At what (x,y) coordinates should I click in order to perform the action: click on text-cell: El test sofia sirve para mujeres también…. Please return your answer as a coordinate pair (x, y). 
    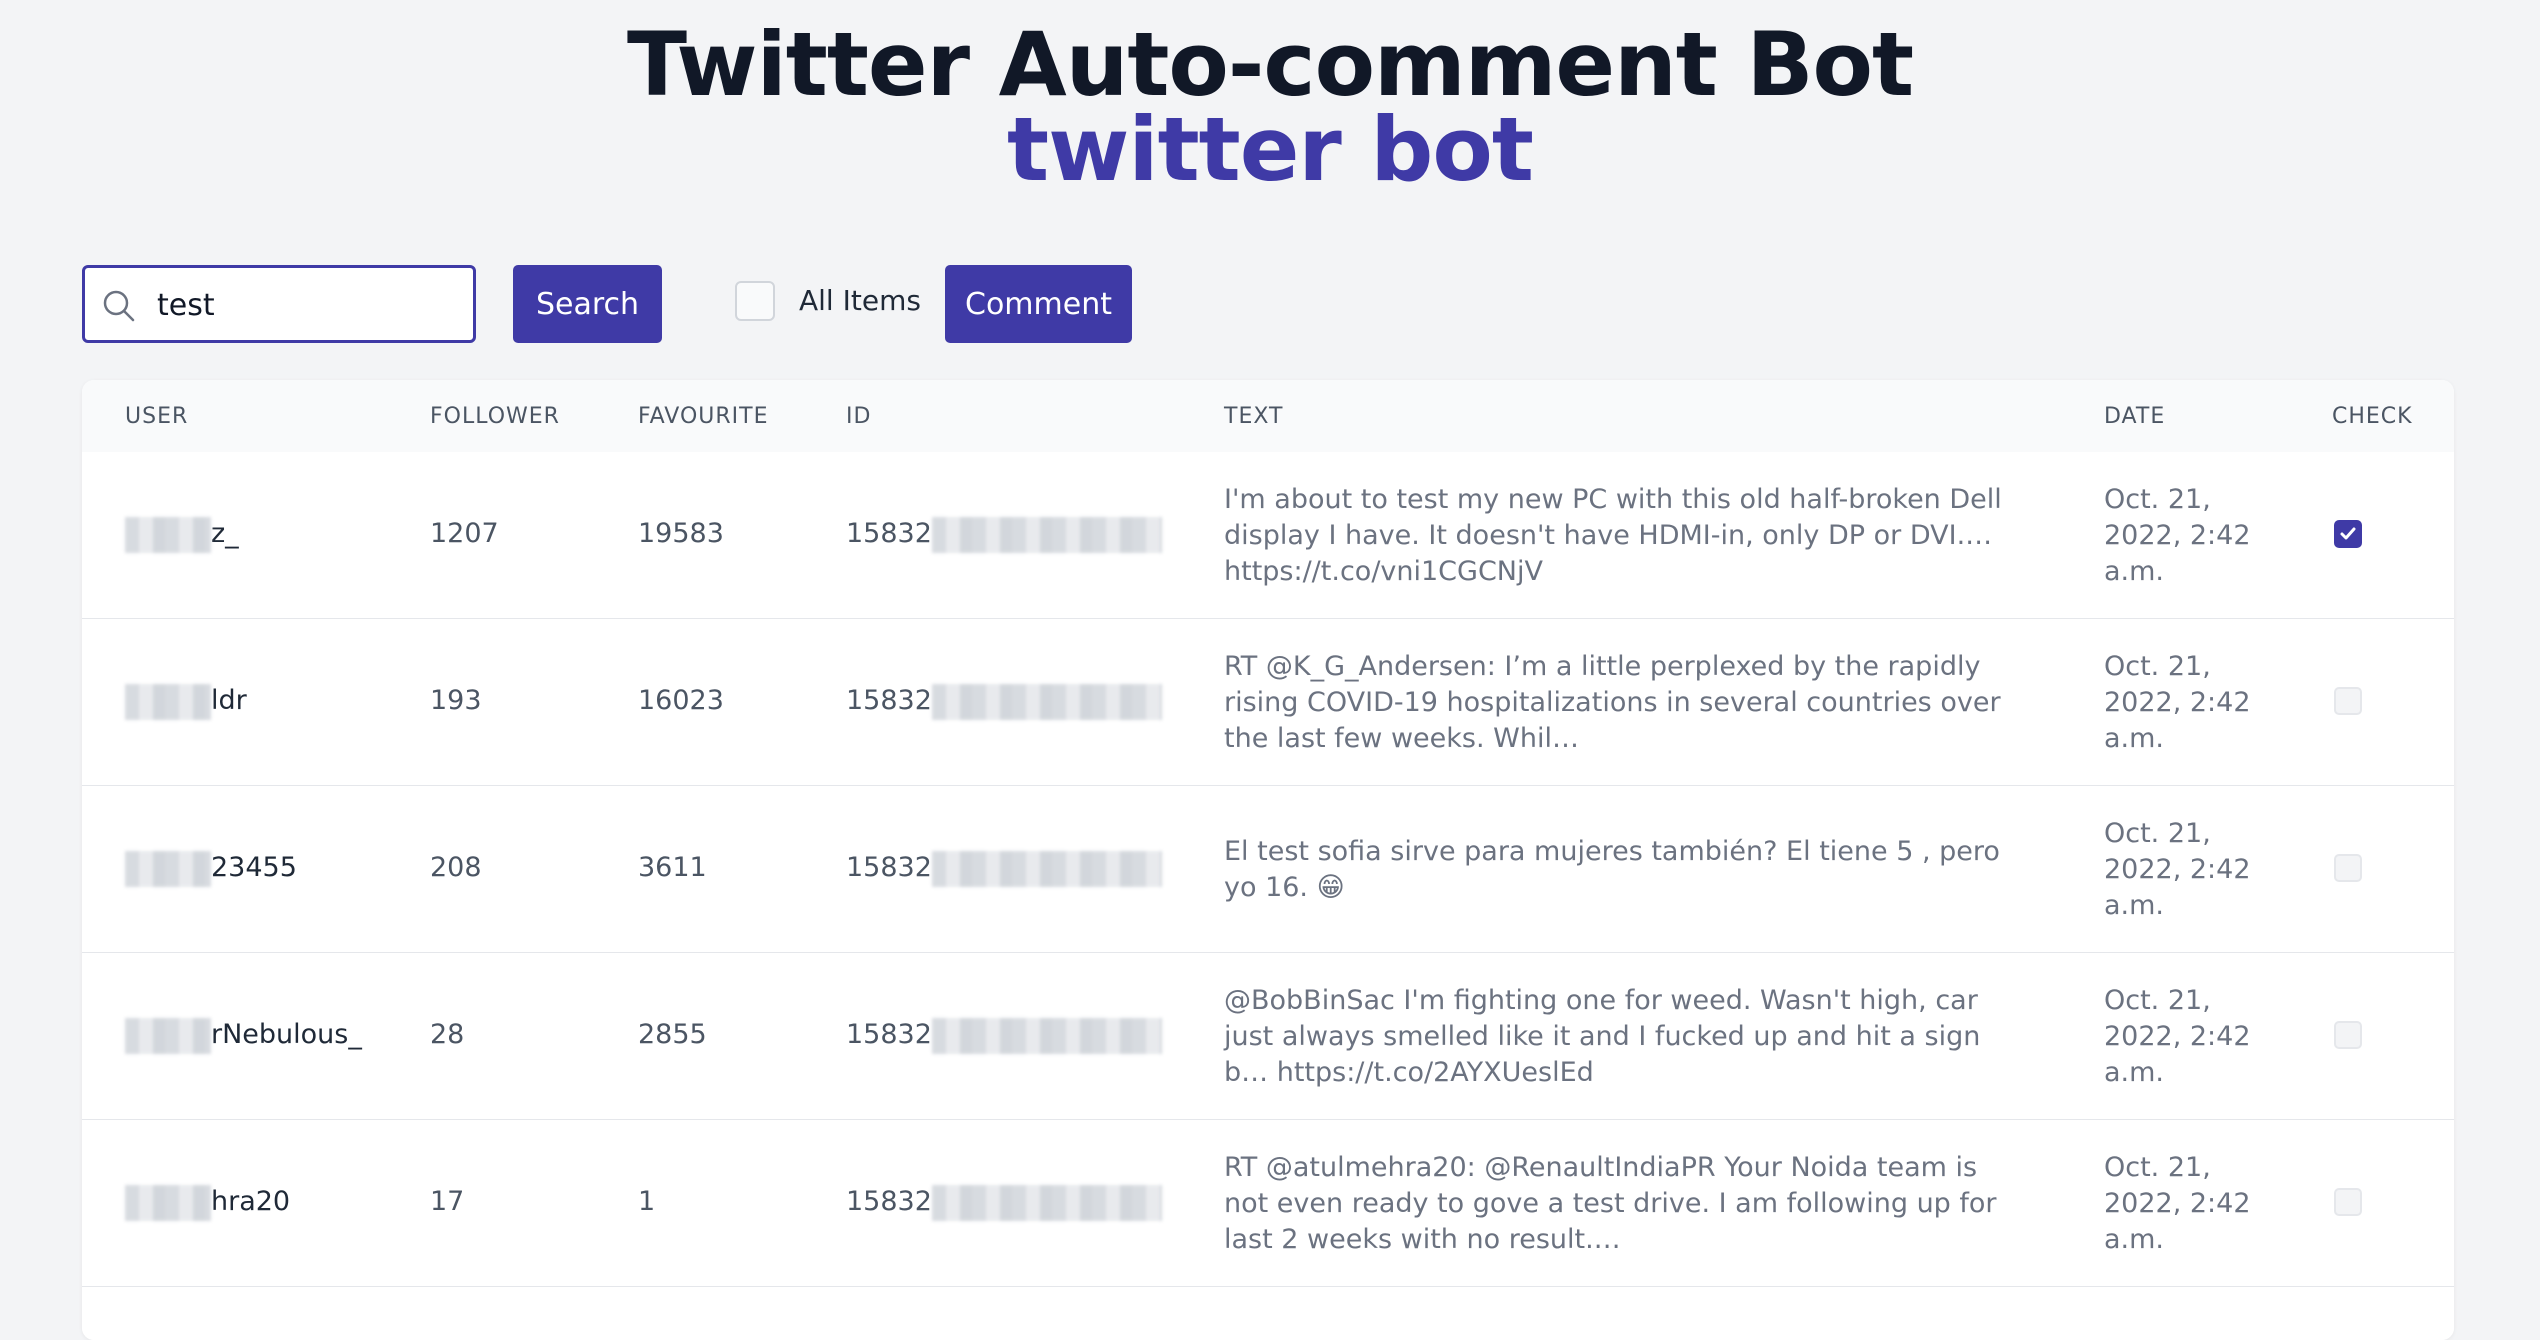
    Looking at the image, I should click on (1612, 869).